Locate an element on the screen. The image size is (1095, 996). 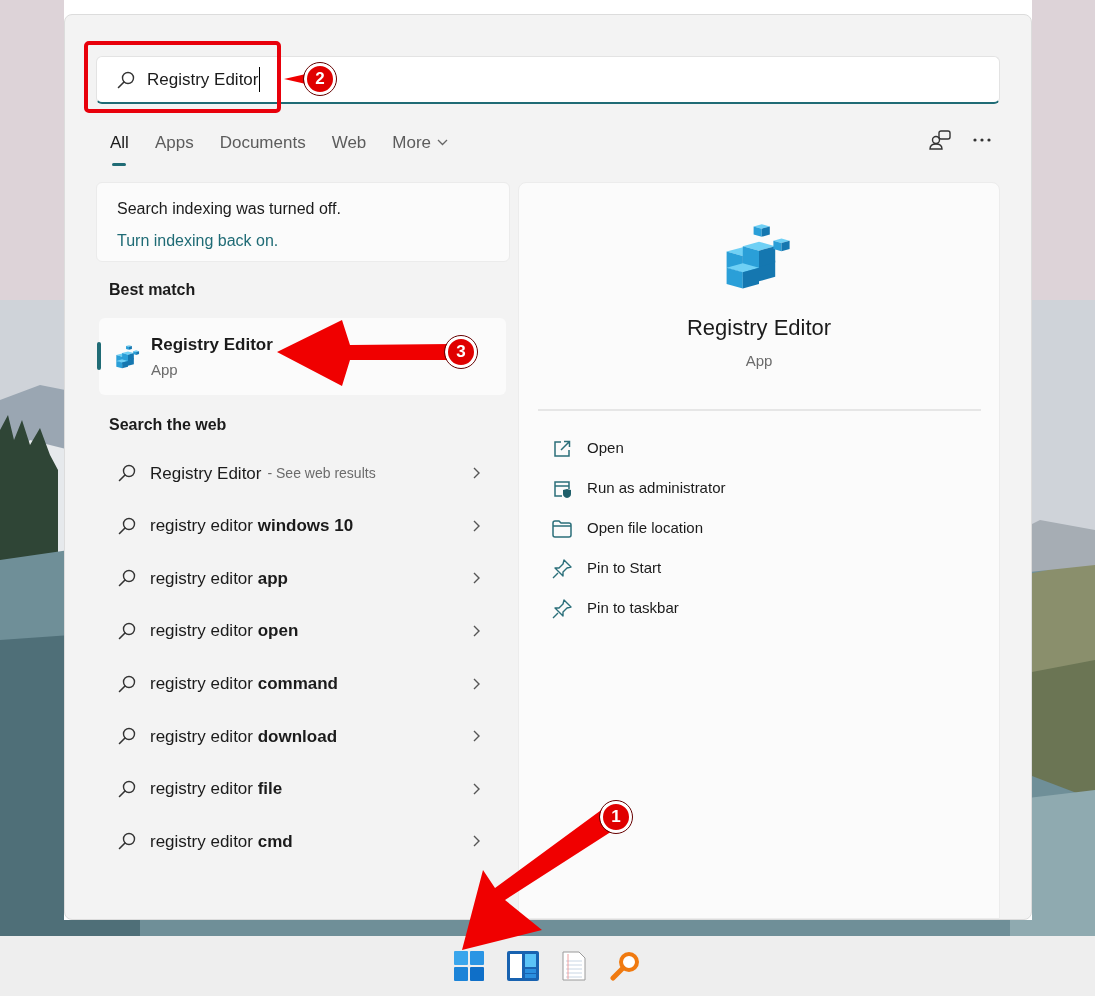
tab: Documents is located at coordinates (262, 148).